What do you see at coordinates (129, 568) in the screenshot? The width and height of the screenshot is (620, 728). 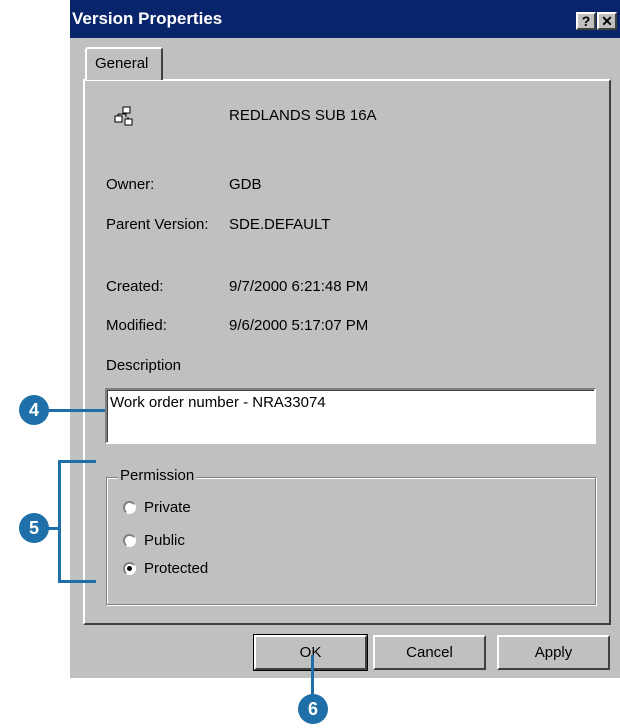 I see `radio-button-selected` at bounding box center [129, 568].